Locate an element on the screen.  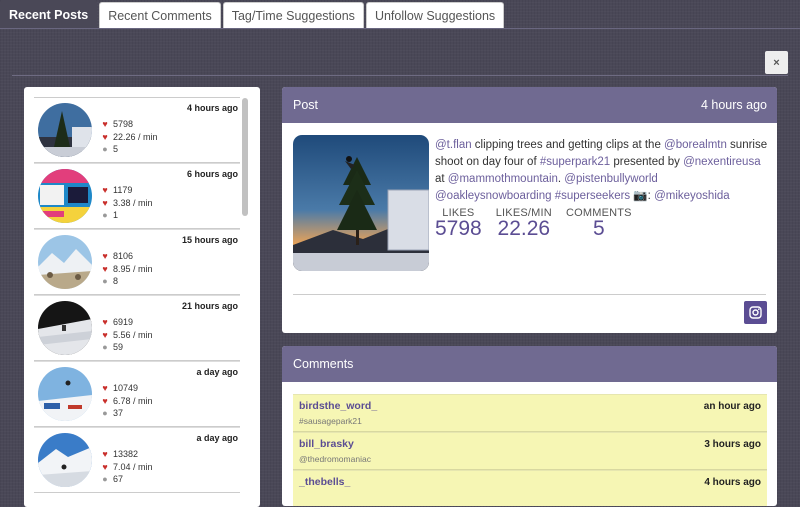
caption-link: #superpark21 is located at coordinates (575, 162).